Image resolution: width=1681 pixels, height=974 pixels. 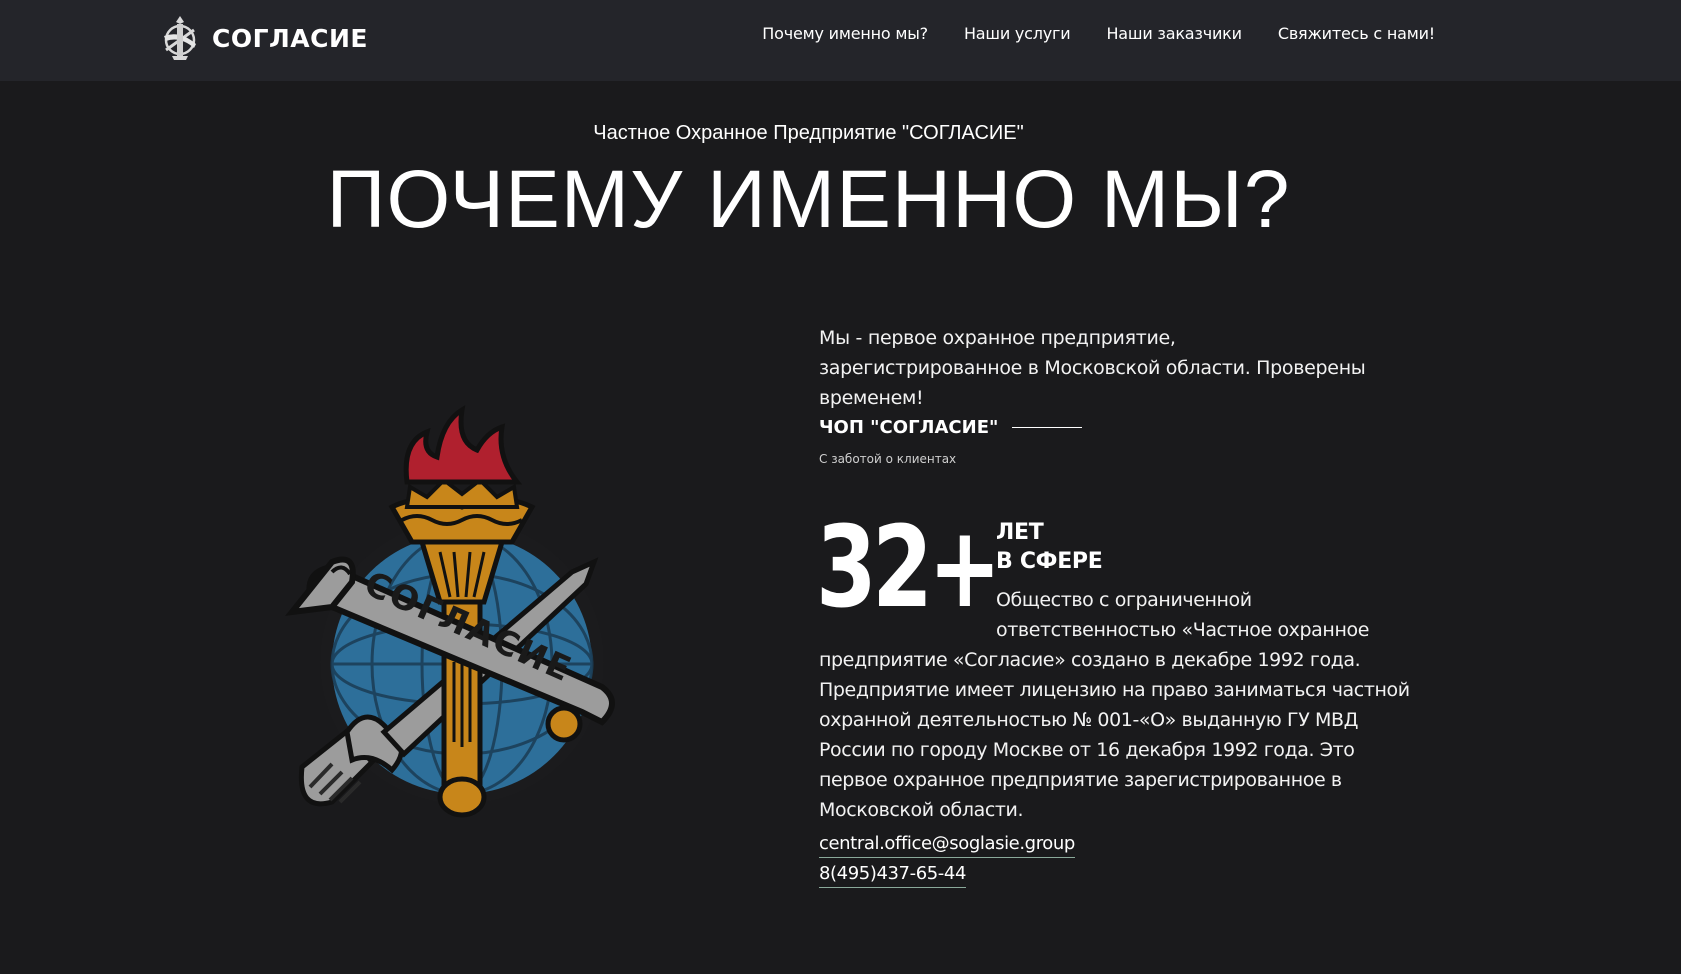 I want to click on years-label-line2: В СФЕРЕ, so click(x=1049, y=561).